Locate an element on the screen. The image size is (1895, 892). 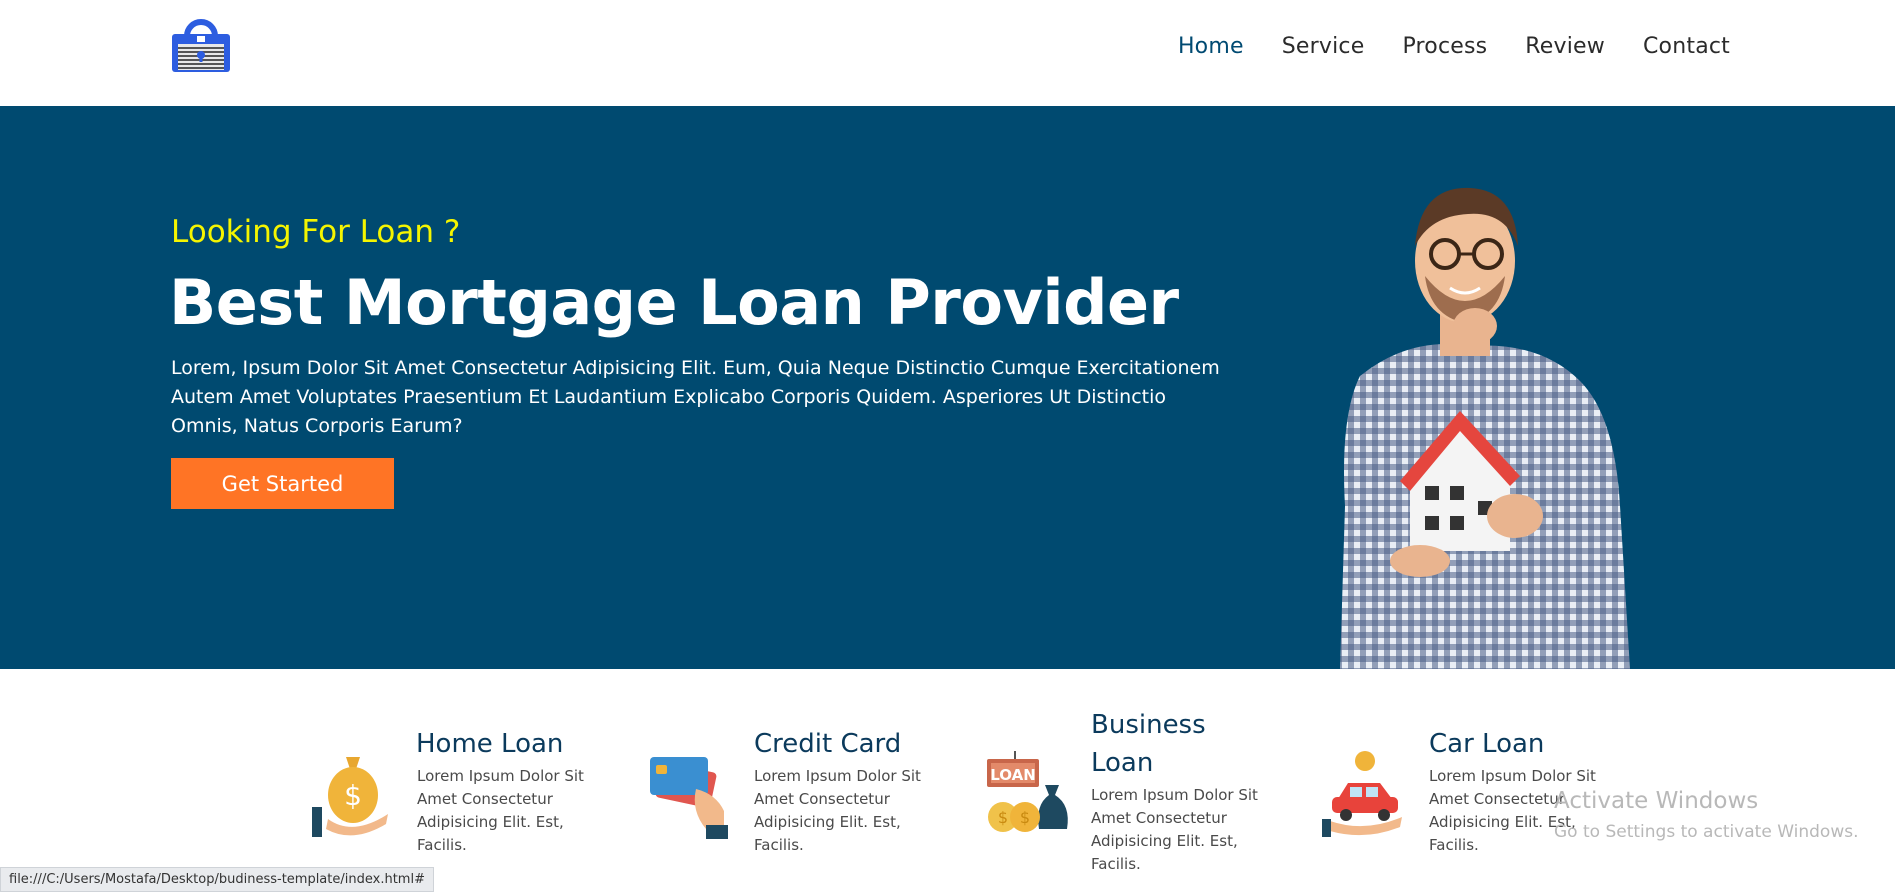
activate-windows-subtitle: Go to Settings to activate Windows. is located at coordinates (1706, 832).